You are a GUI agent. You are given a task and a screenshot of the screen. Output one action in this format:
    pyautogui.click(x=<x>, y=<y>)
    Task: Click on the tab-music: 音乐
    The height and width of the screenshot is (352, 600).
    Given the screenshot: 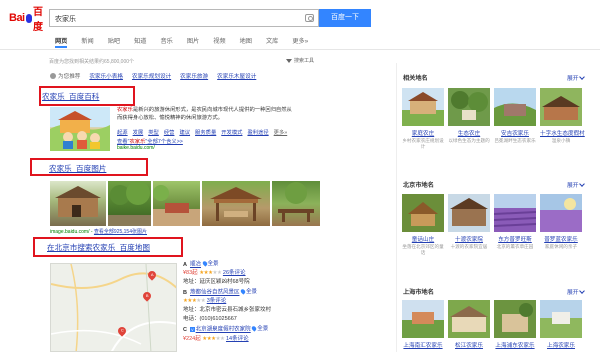 What is the action you would take?
    pyautogui.click(x=167, y=42)
    